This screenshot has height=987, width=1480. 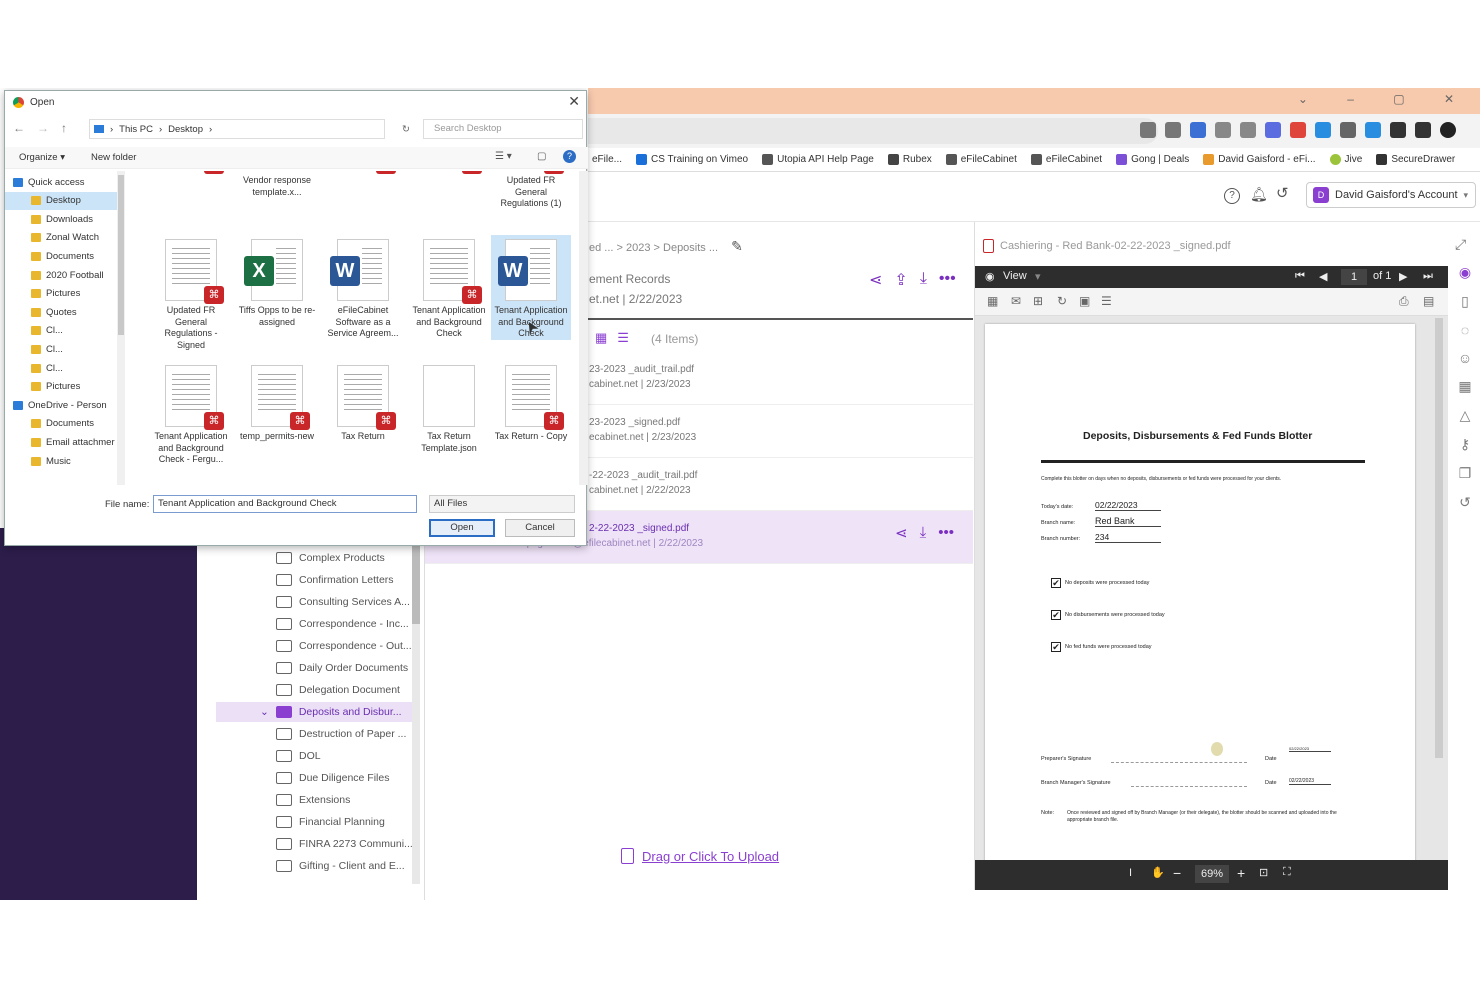 I want to click on path-segment: Desktop, so click(x=185, y=129).